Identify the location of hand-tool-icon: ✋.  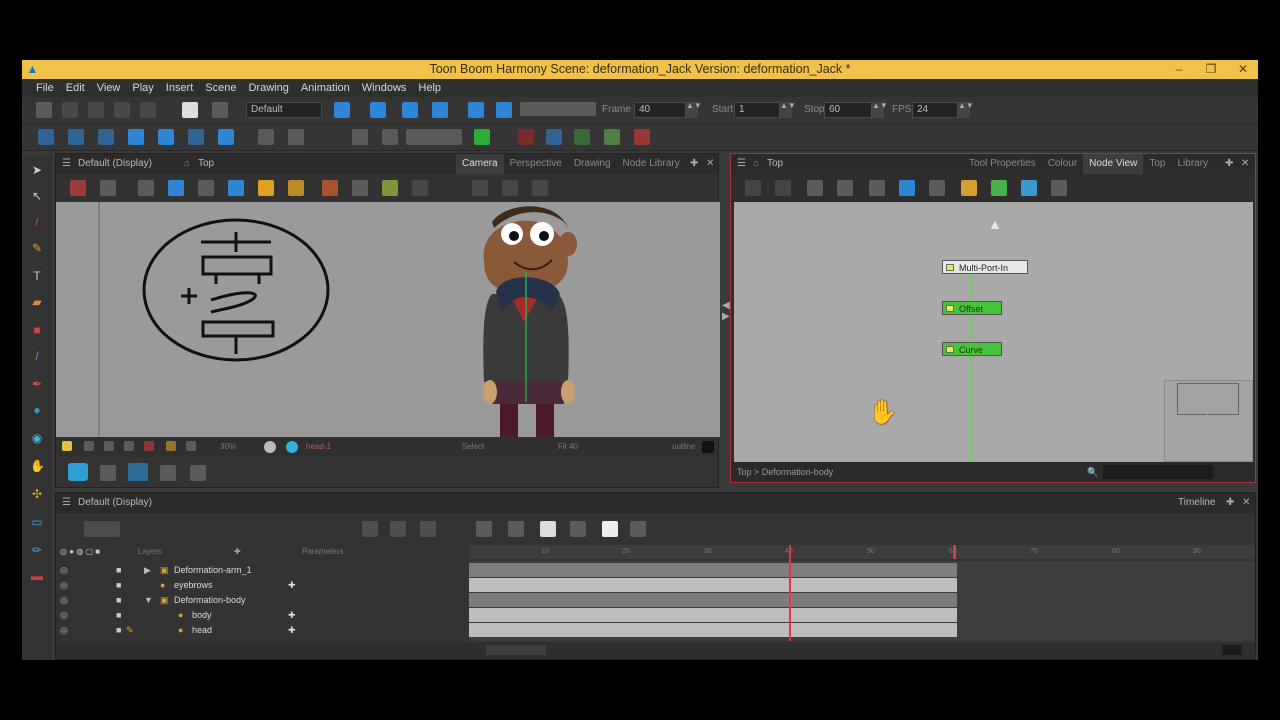
(37, 466).